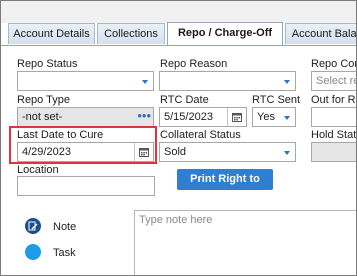  What do you see at coordinates (38, 170) in the screenshot?
I see `location-label: Location` at bounding box center [38, 170].